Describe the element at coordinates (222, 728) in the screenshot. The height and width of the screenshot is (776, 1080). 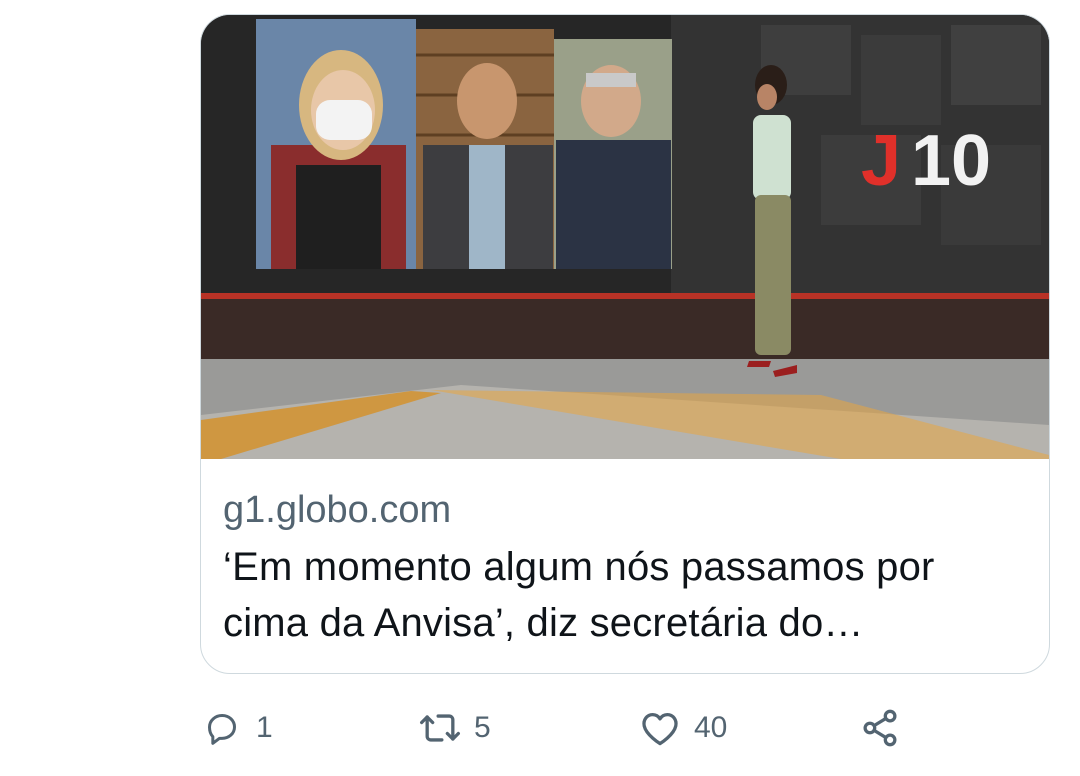
I see `reply-icon` at that location.